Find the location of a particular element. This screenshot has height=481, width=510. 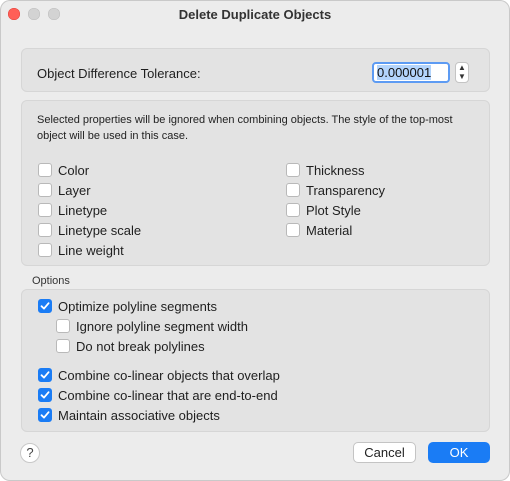

window-title: Delete Duplicate Objects is located at coordinates (255, 14).